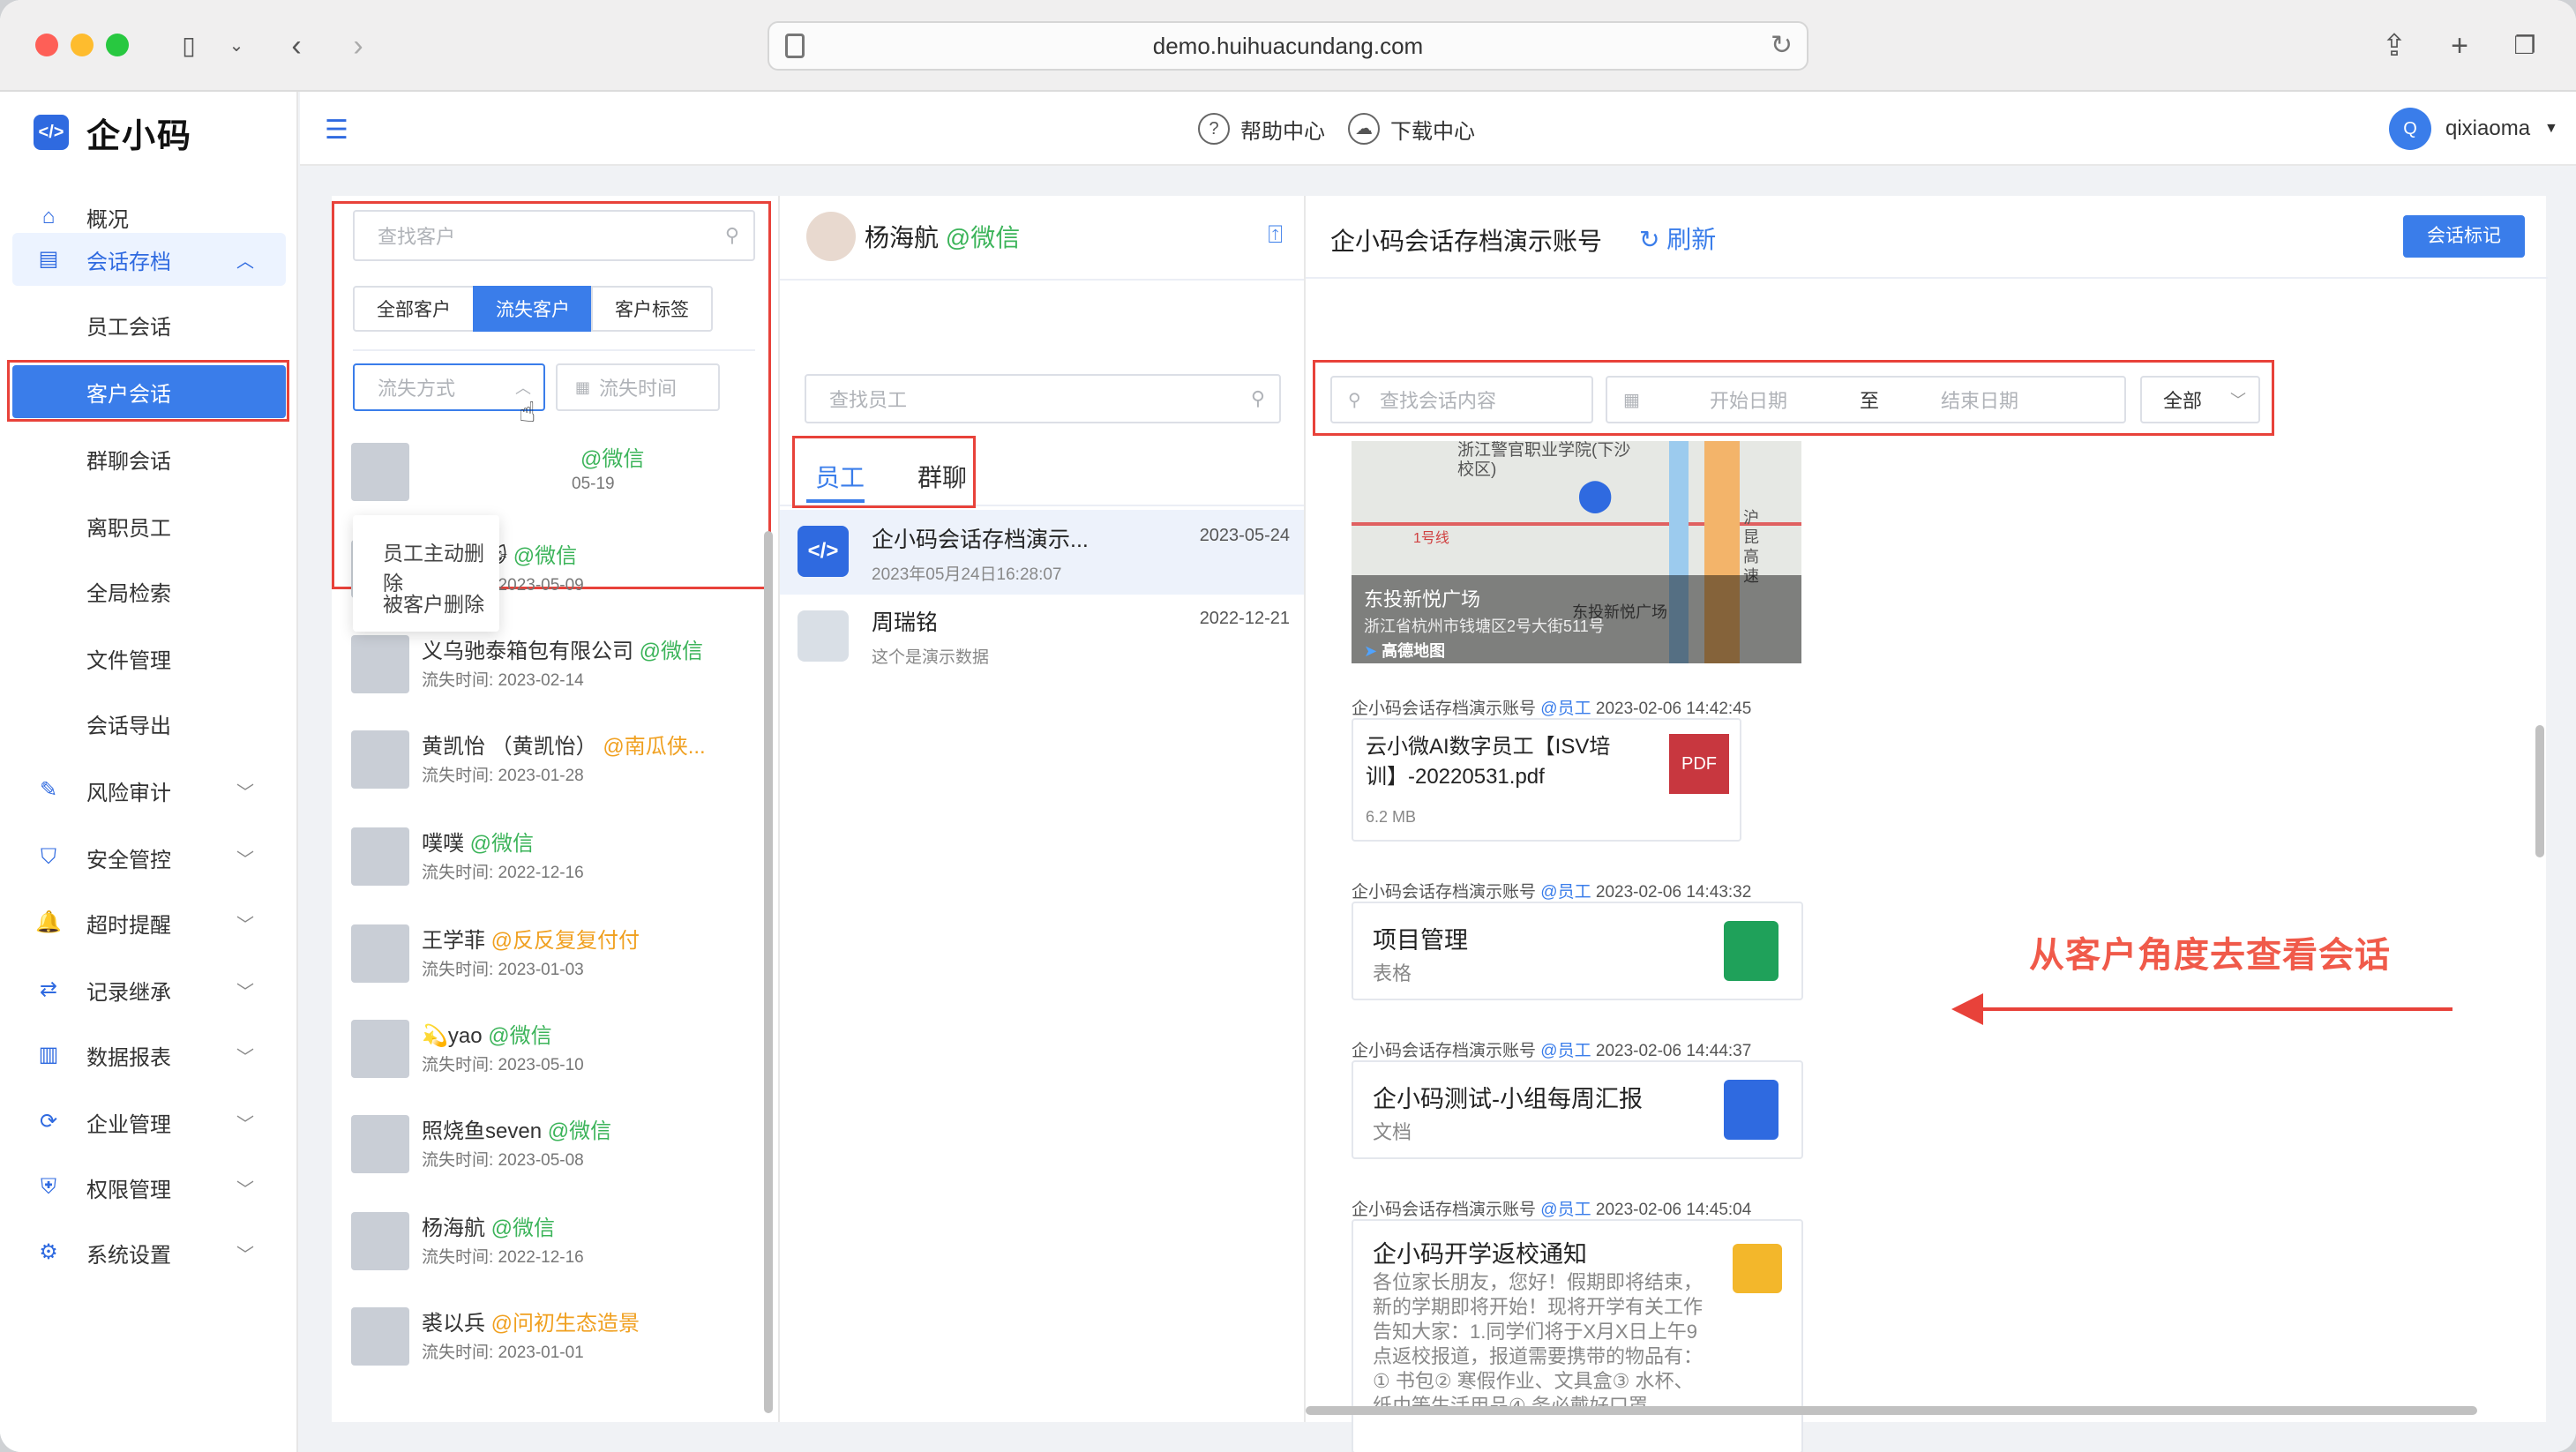 The width and height of the screenshot is (2576, 1452). Describe the element at coordinates (149, 1252) in the screenshot. I see `sidebar-item-settings: ⚙ 系统设置 ﹀` at that location.